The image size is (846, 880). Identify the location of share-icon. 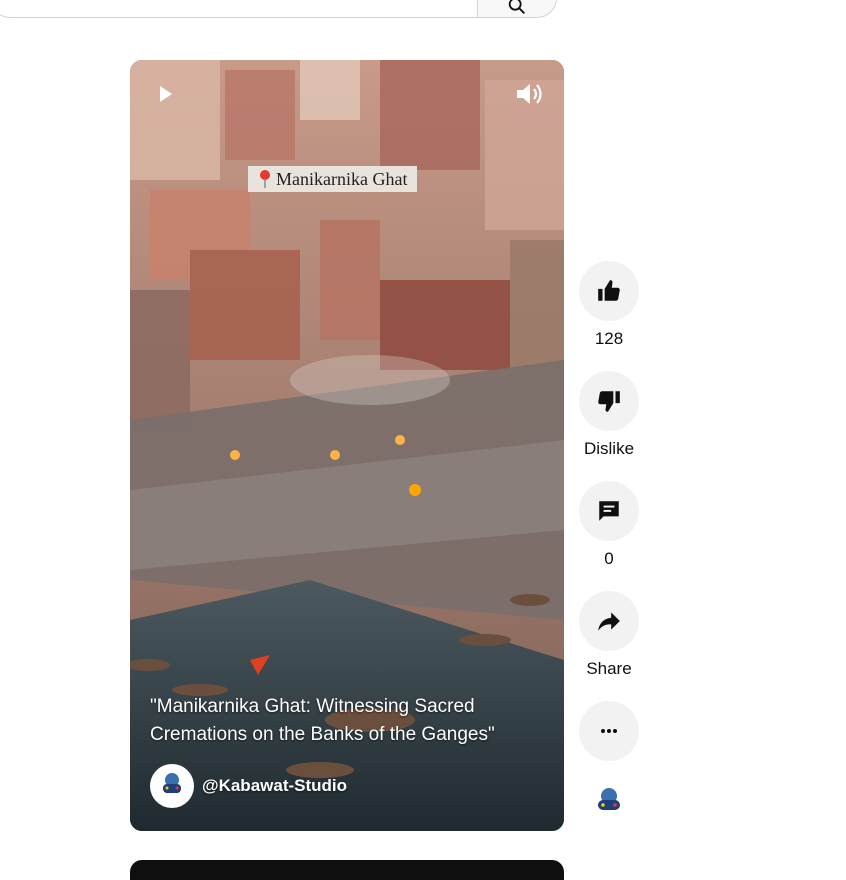
(609, 621).